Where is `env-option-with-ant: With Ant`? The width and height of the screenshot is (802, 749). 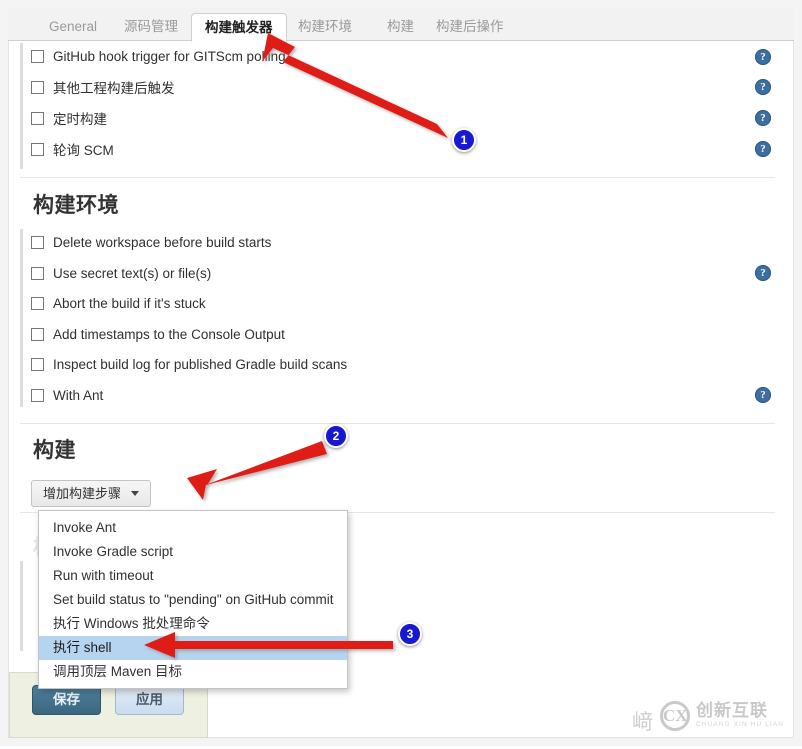 env-option-with-ant: With Ant is located at coordinates (67, 395).